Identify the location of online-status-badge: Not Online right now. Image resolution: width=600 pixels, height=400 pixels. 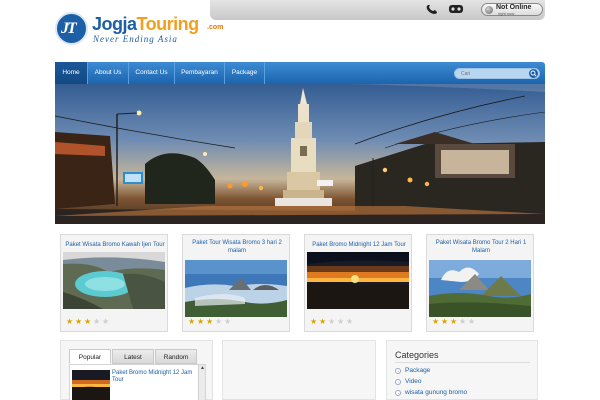
(512, 9).